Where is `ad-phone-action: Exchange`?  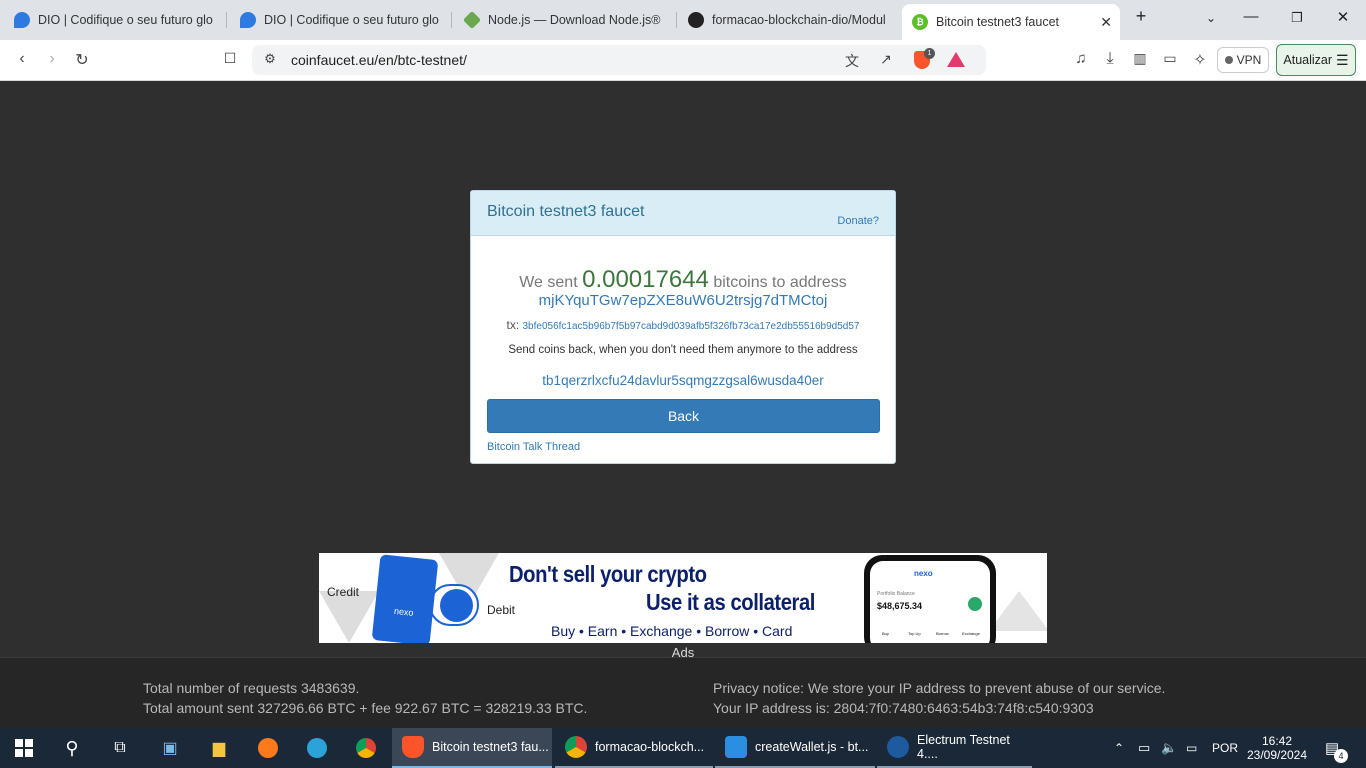
ad-phone-action: Exchange is located at coordinates (971, 633).